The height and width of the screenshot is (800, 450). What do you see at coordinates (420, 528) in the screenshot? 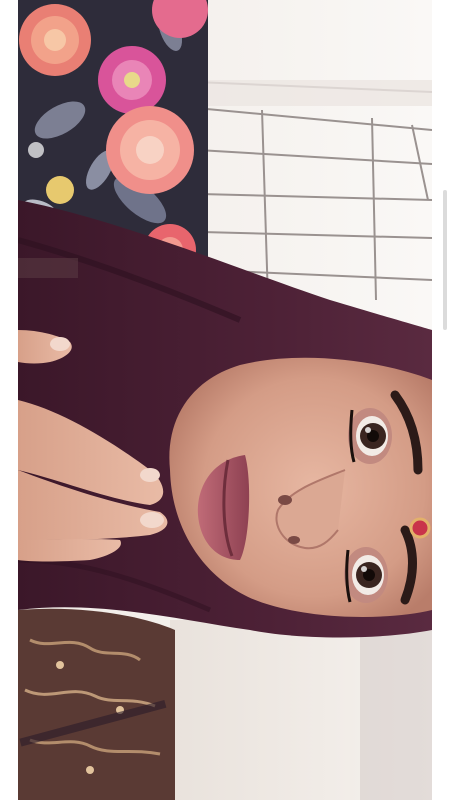
I see `nose-stud` at bounding box center [420, 528].